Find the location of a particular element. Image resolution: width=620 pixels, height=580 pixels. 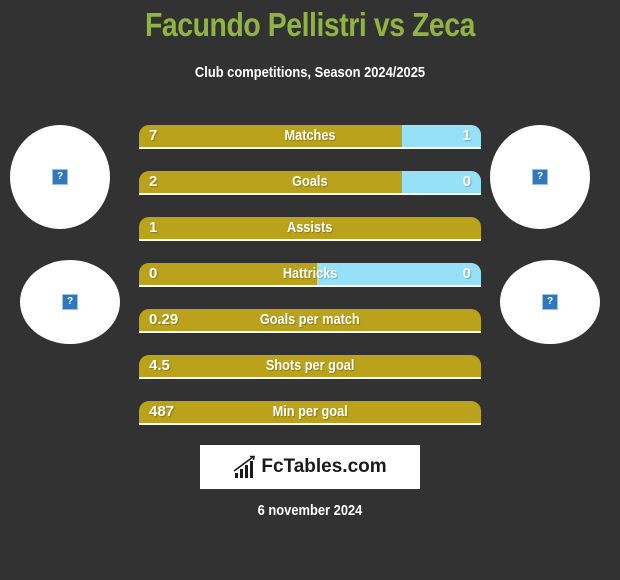

stat-label: Goals is located at coordinates (310, 182).